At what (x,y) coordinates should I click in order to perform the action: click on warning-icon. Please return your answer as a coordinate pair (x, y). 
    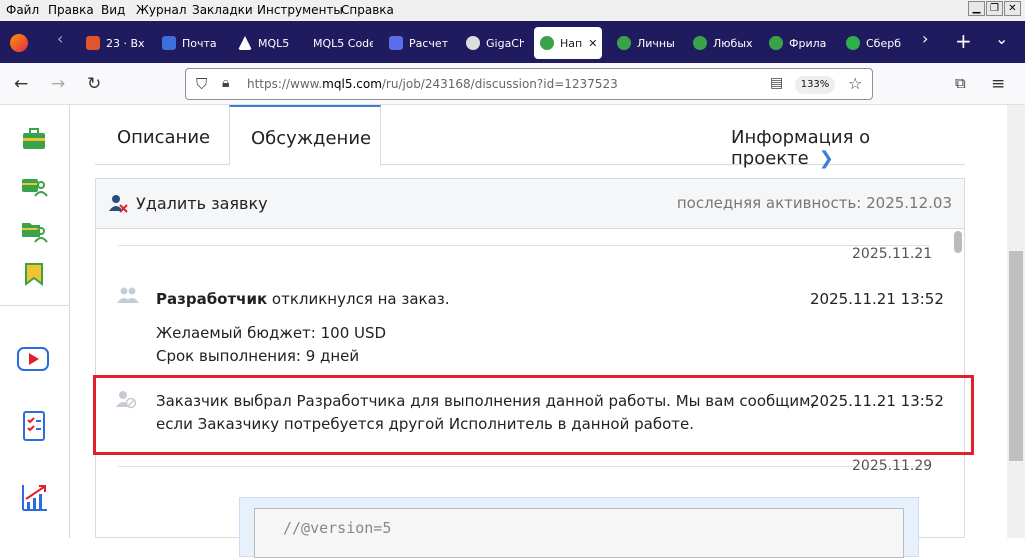
    Looking at the image, I should click on (245, 43).